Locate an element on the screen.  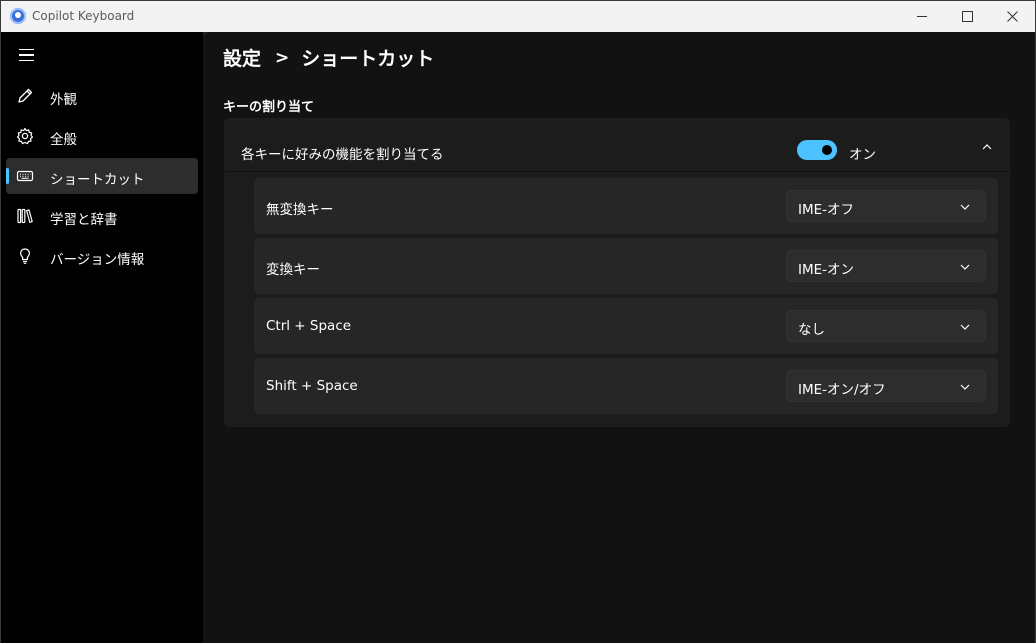
assignment-key-label: 変換キー is located at coordinates (293, 270).